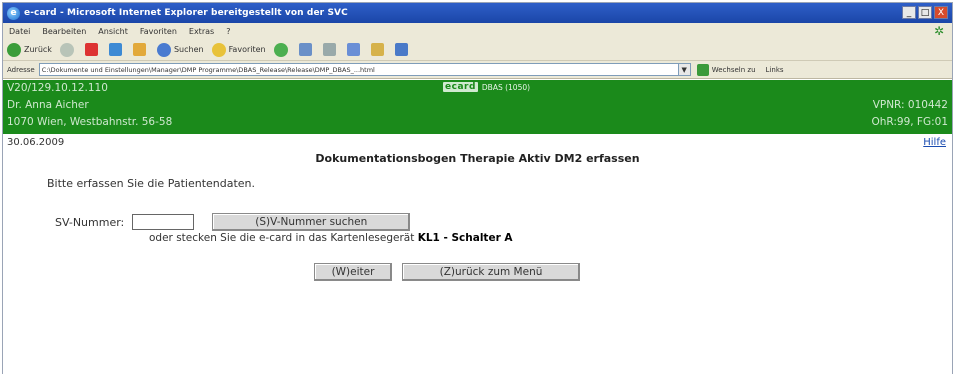  I want to click on print-icon, so click(329, 49).